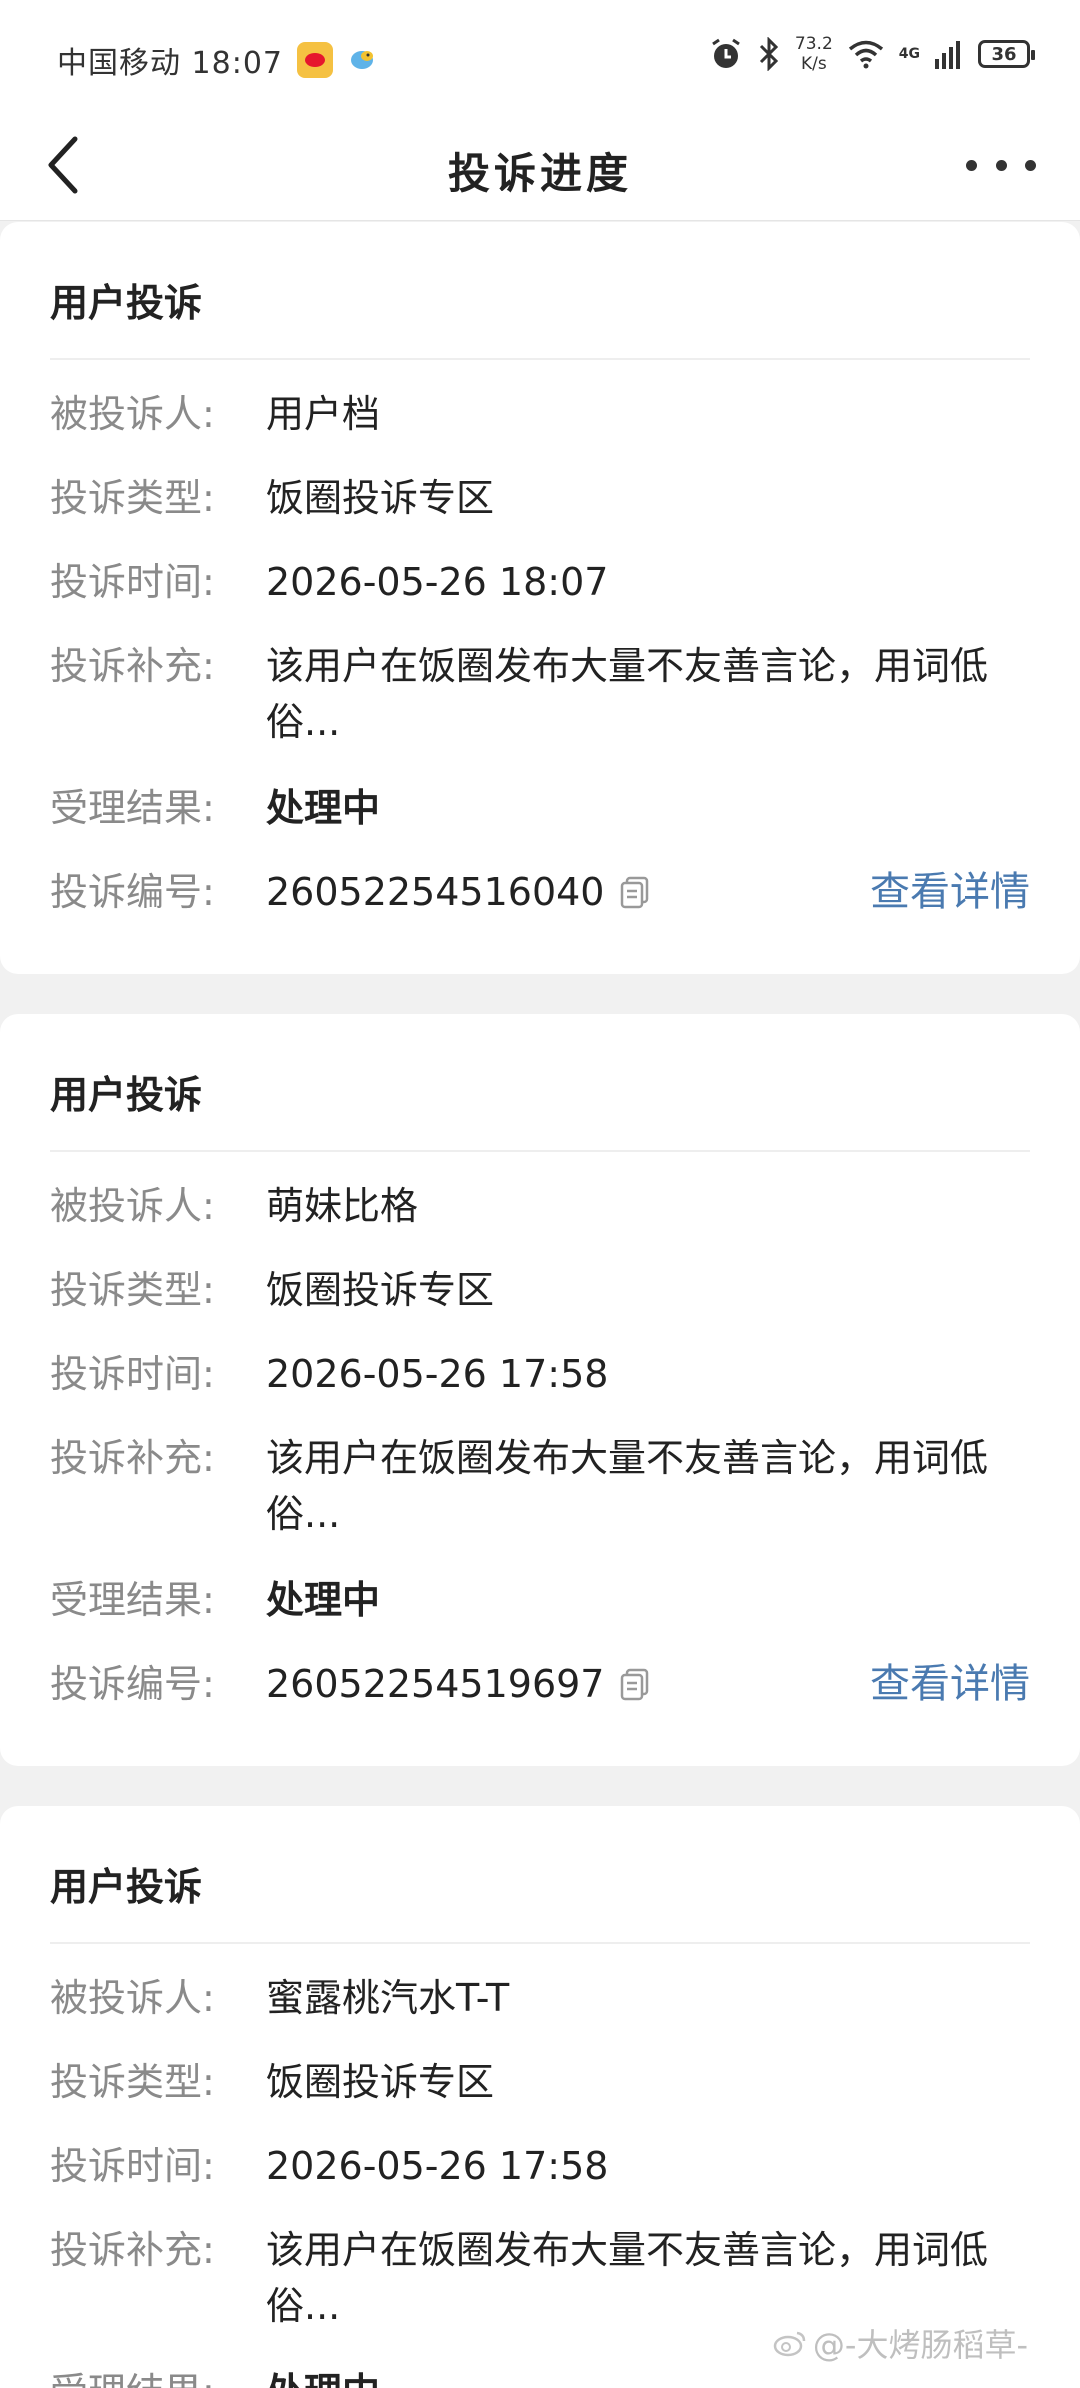 The image size is (1080, 2388). What do you see at coordinates (865, 54) in the screenshot?
I see `wifi-icon` at bounding box center [865, 54].